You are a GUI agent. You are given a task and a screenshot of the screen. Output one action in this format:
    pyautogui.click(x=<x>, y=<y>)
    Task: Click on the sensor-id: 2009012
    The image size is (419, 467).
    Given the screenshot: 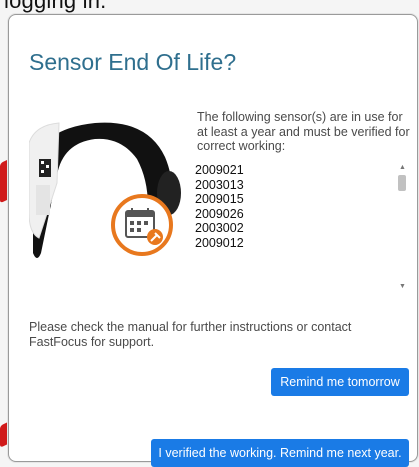 What is the action you would take?
    pyautogui.click(x=219, y=242)
    